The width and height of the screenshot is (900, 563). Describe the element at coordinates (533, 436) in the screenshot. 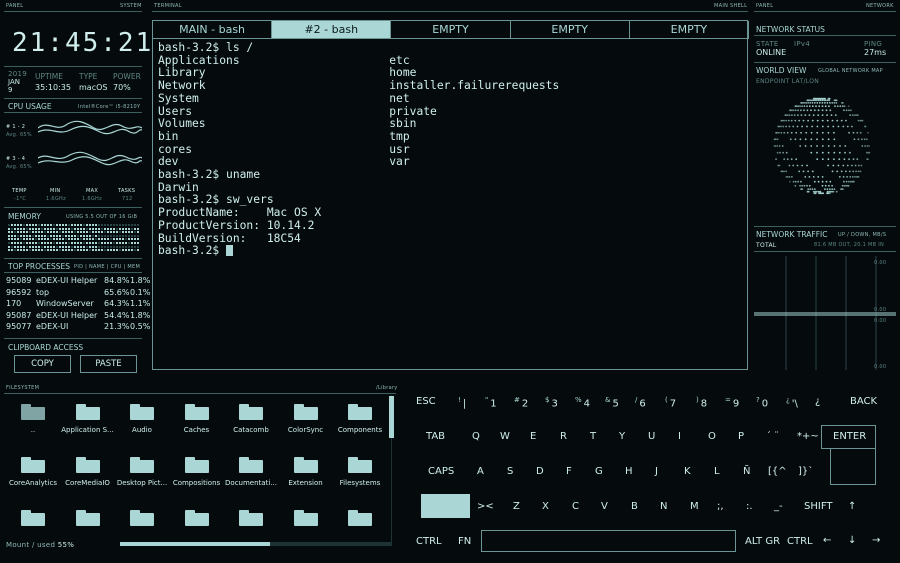

I see `key-row2-3: E` at that location.